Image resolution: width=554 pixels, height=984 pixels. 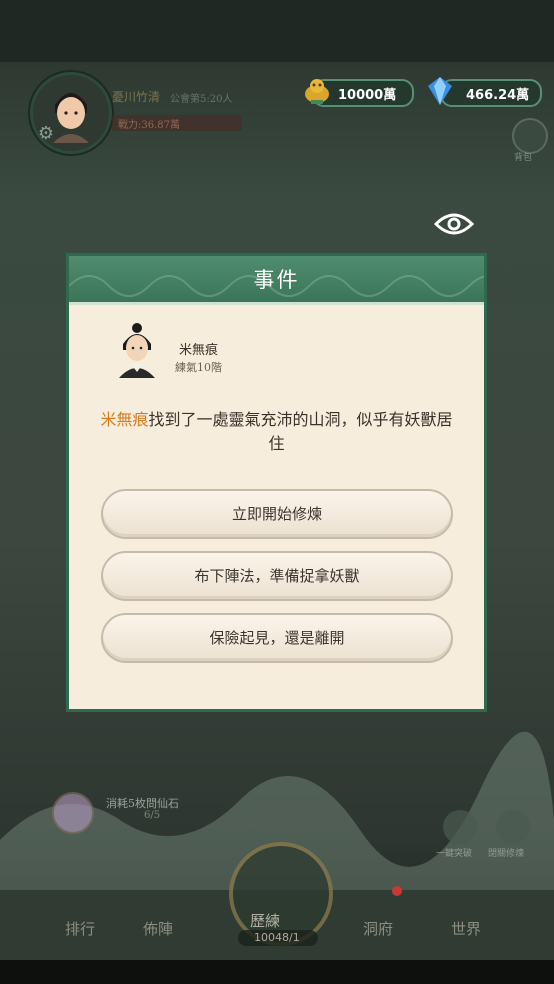 What do you see at coordinates (523, 158) in the screenshot?
I see `bag-label: 背包` at bounding box center [523, 158].